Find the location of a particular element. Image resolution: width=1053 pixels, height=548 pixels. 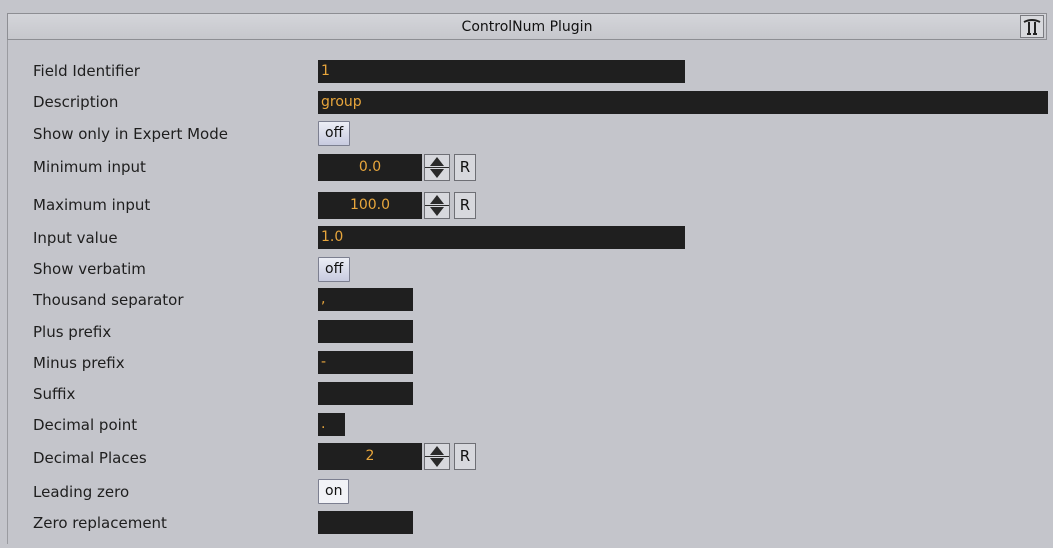

suffix-input is located at coordinates (365, 393).